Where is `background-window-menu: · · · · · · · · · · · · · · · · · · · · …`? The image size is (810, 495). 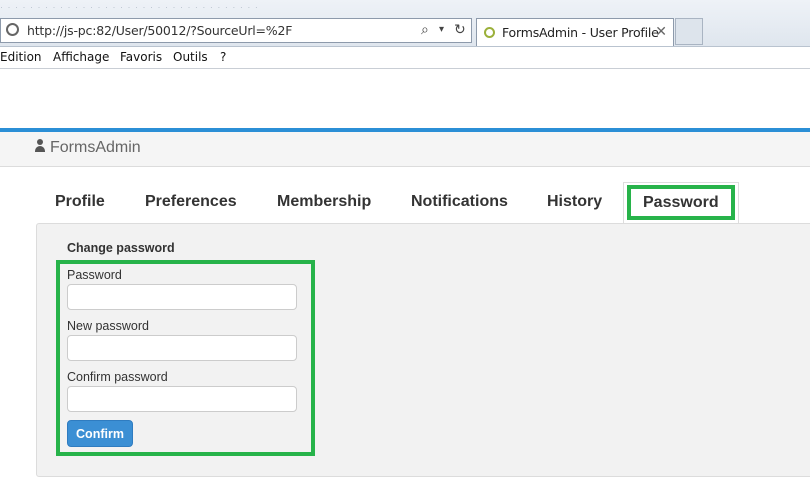 background-window-menu: · · · · · · · · · · · · · · · · · · · · … is located at coordinates (129, 7).